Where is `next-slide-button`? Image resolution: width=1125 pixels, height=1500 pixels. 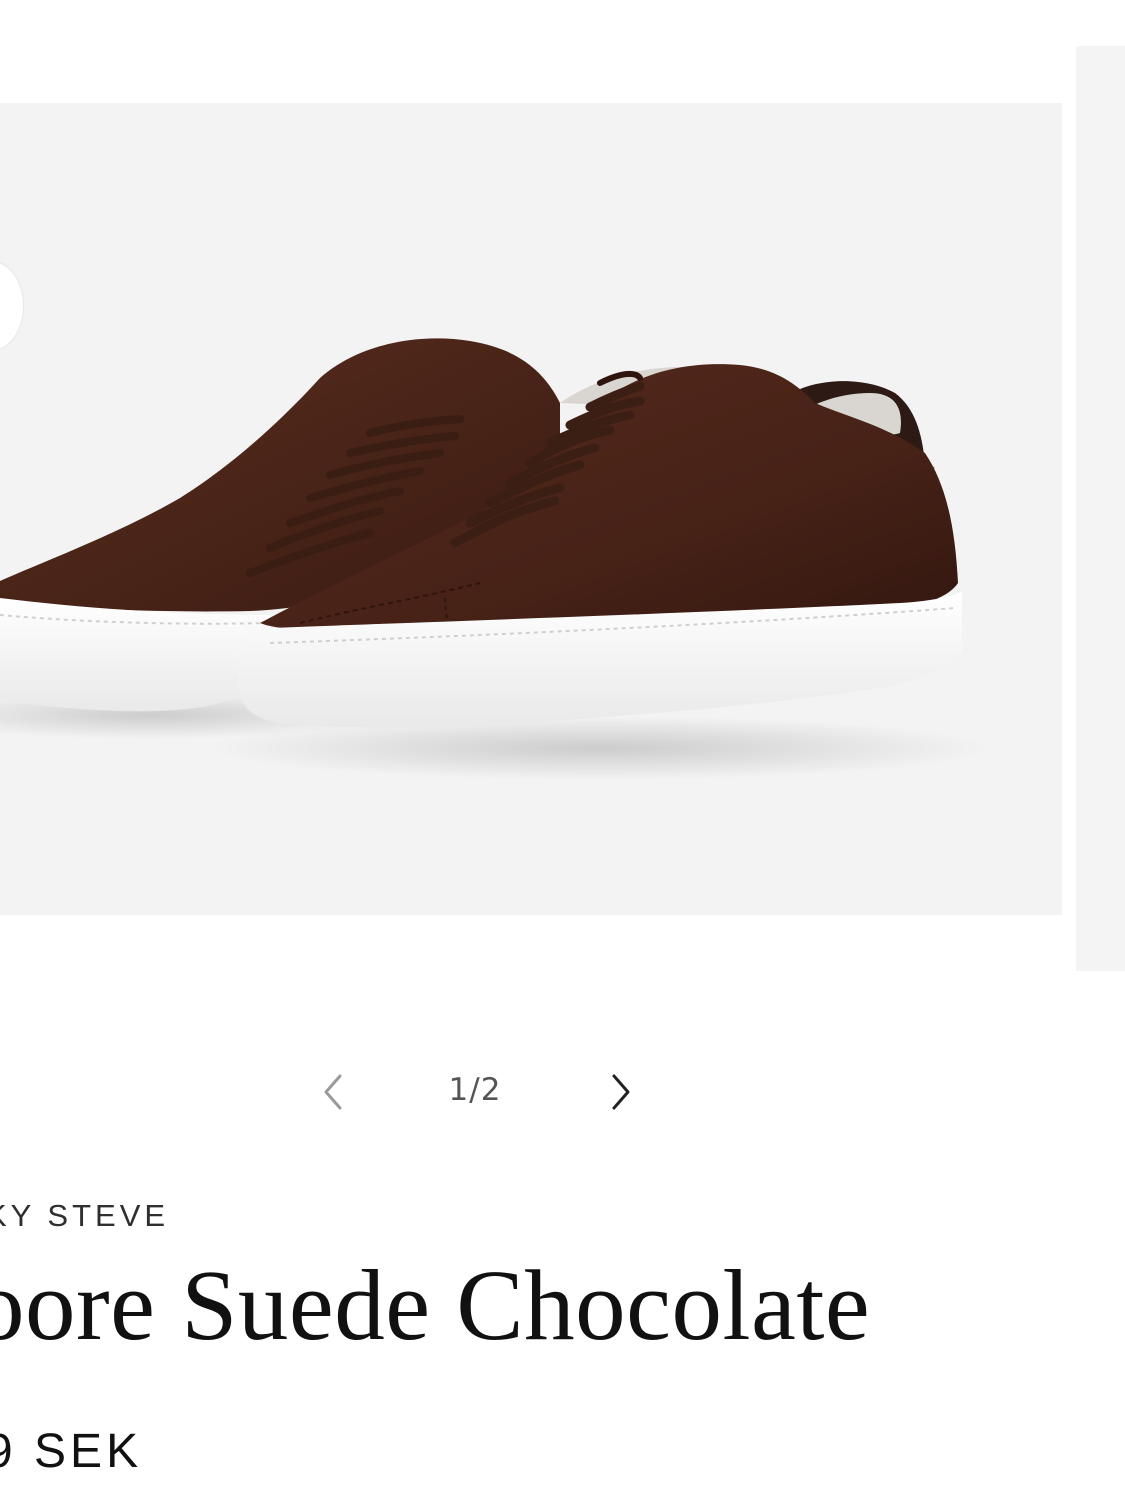 next-slide-button is located at coordinates (622, 1092).